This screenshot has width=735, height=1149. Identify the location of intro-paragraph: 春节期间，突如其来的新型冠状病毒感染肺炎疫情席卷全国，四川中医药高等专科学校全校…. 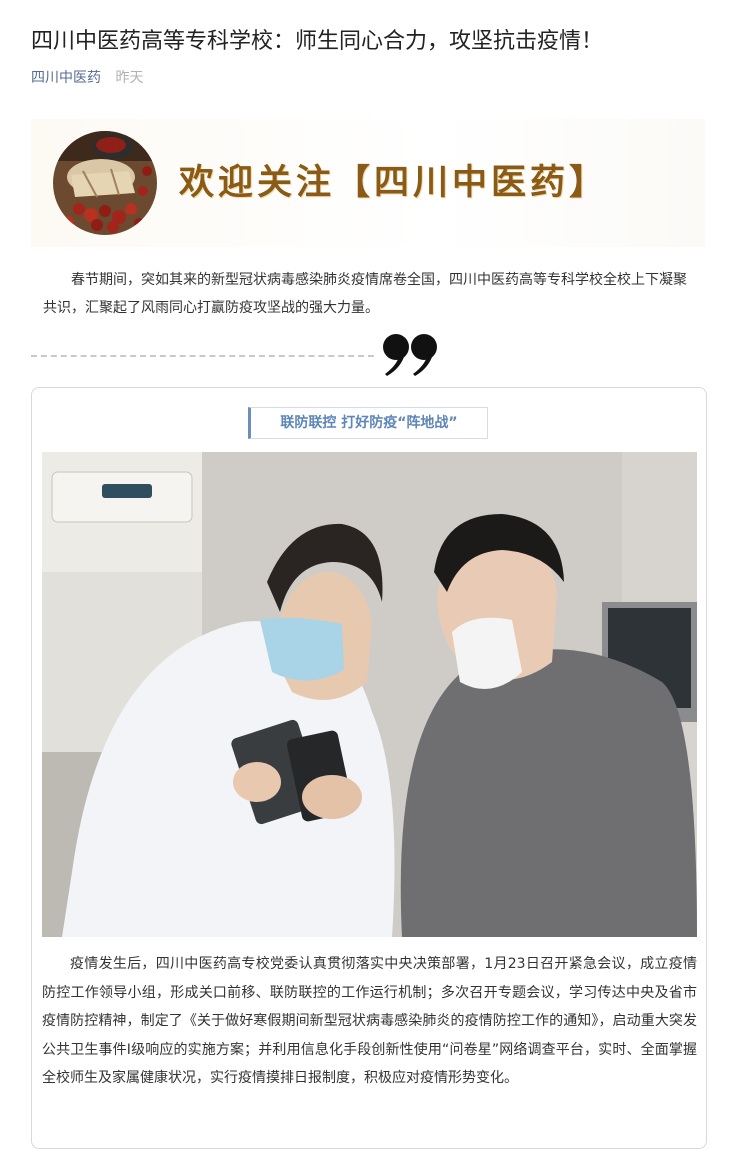
(365, 294).